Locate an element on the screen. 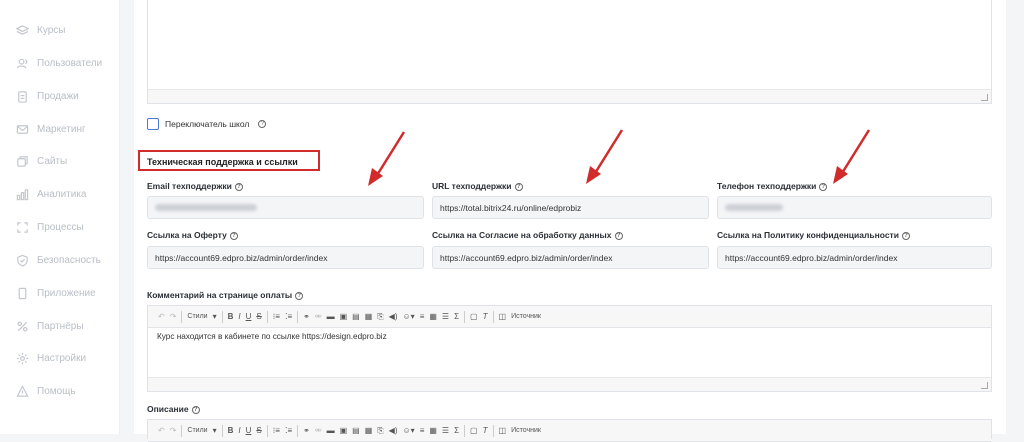 Image resolution: width=1024 pixels, height=442 pixels. chevron-down-icon: ▾ is located at coordinates (215, 316).